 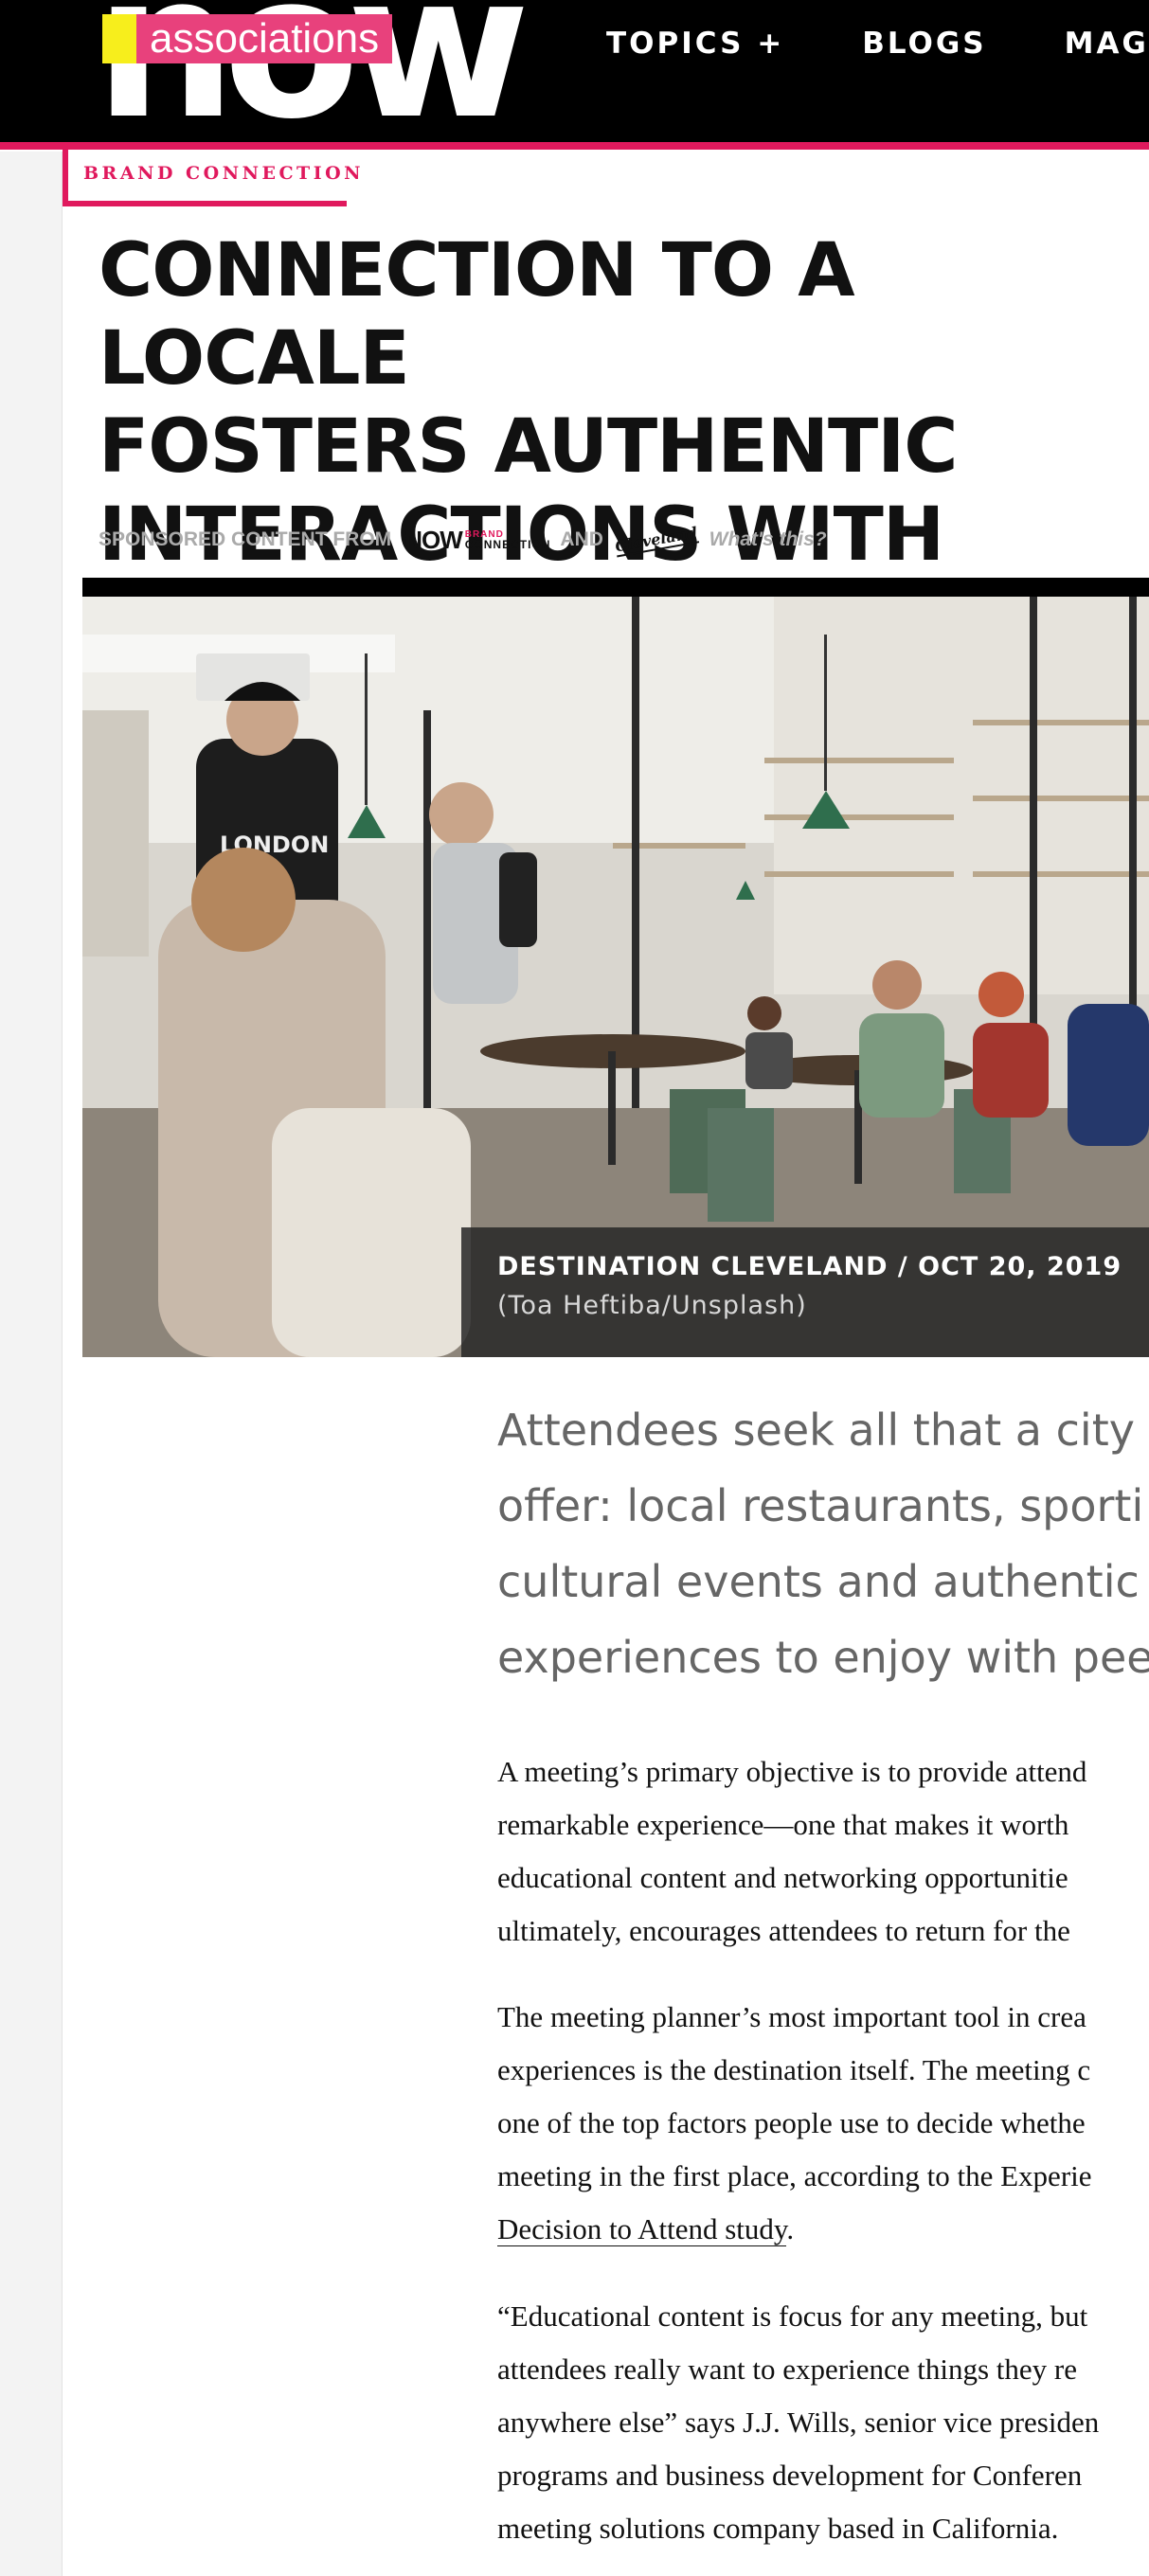 What do you see at coordinates (507, 544) in the screenshot?
I see `sponsor-logo-connection: CONNECTION` at bounding box center [507, 544].